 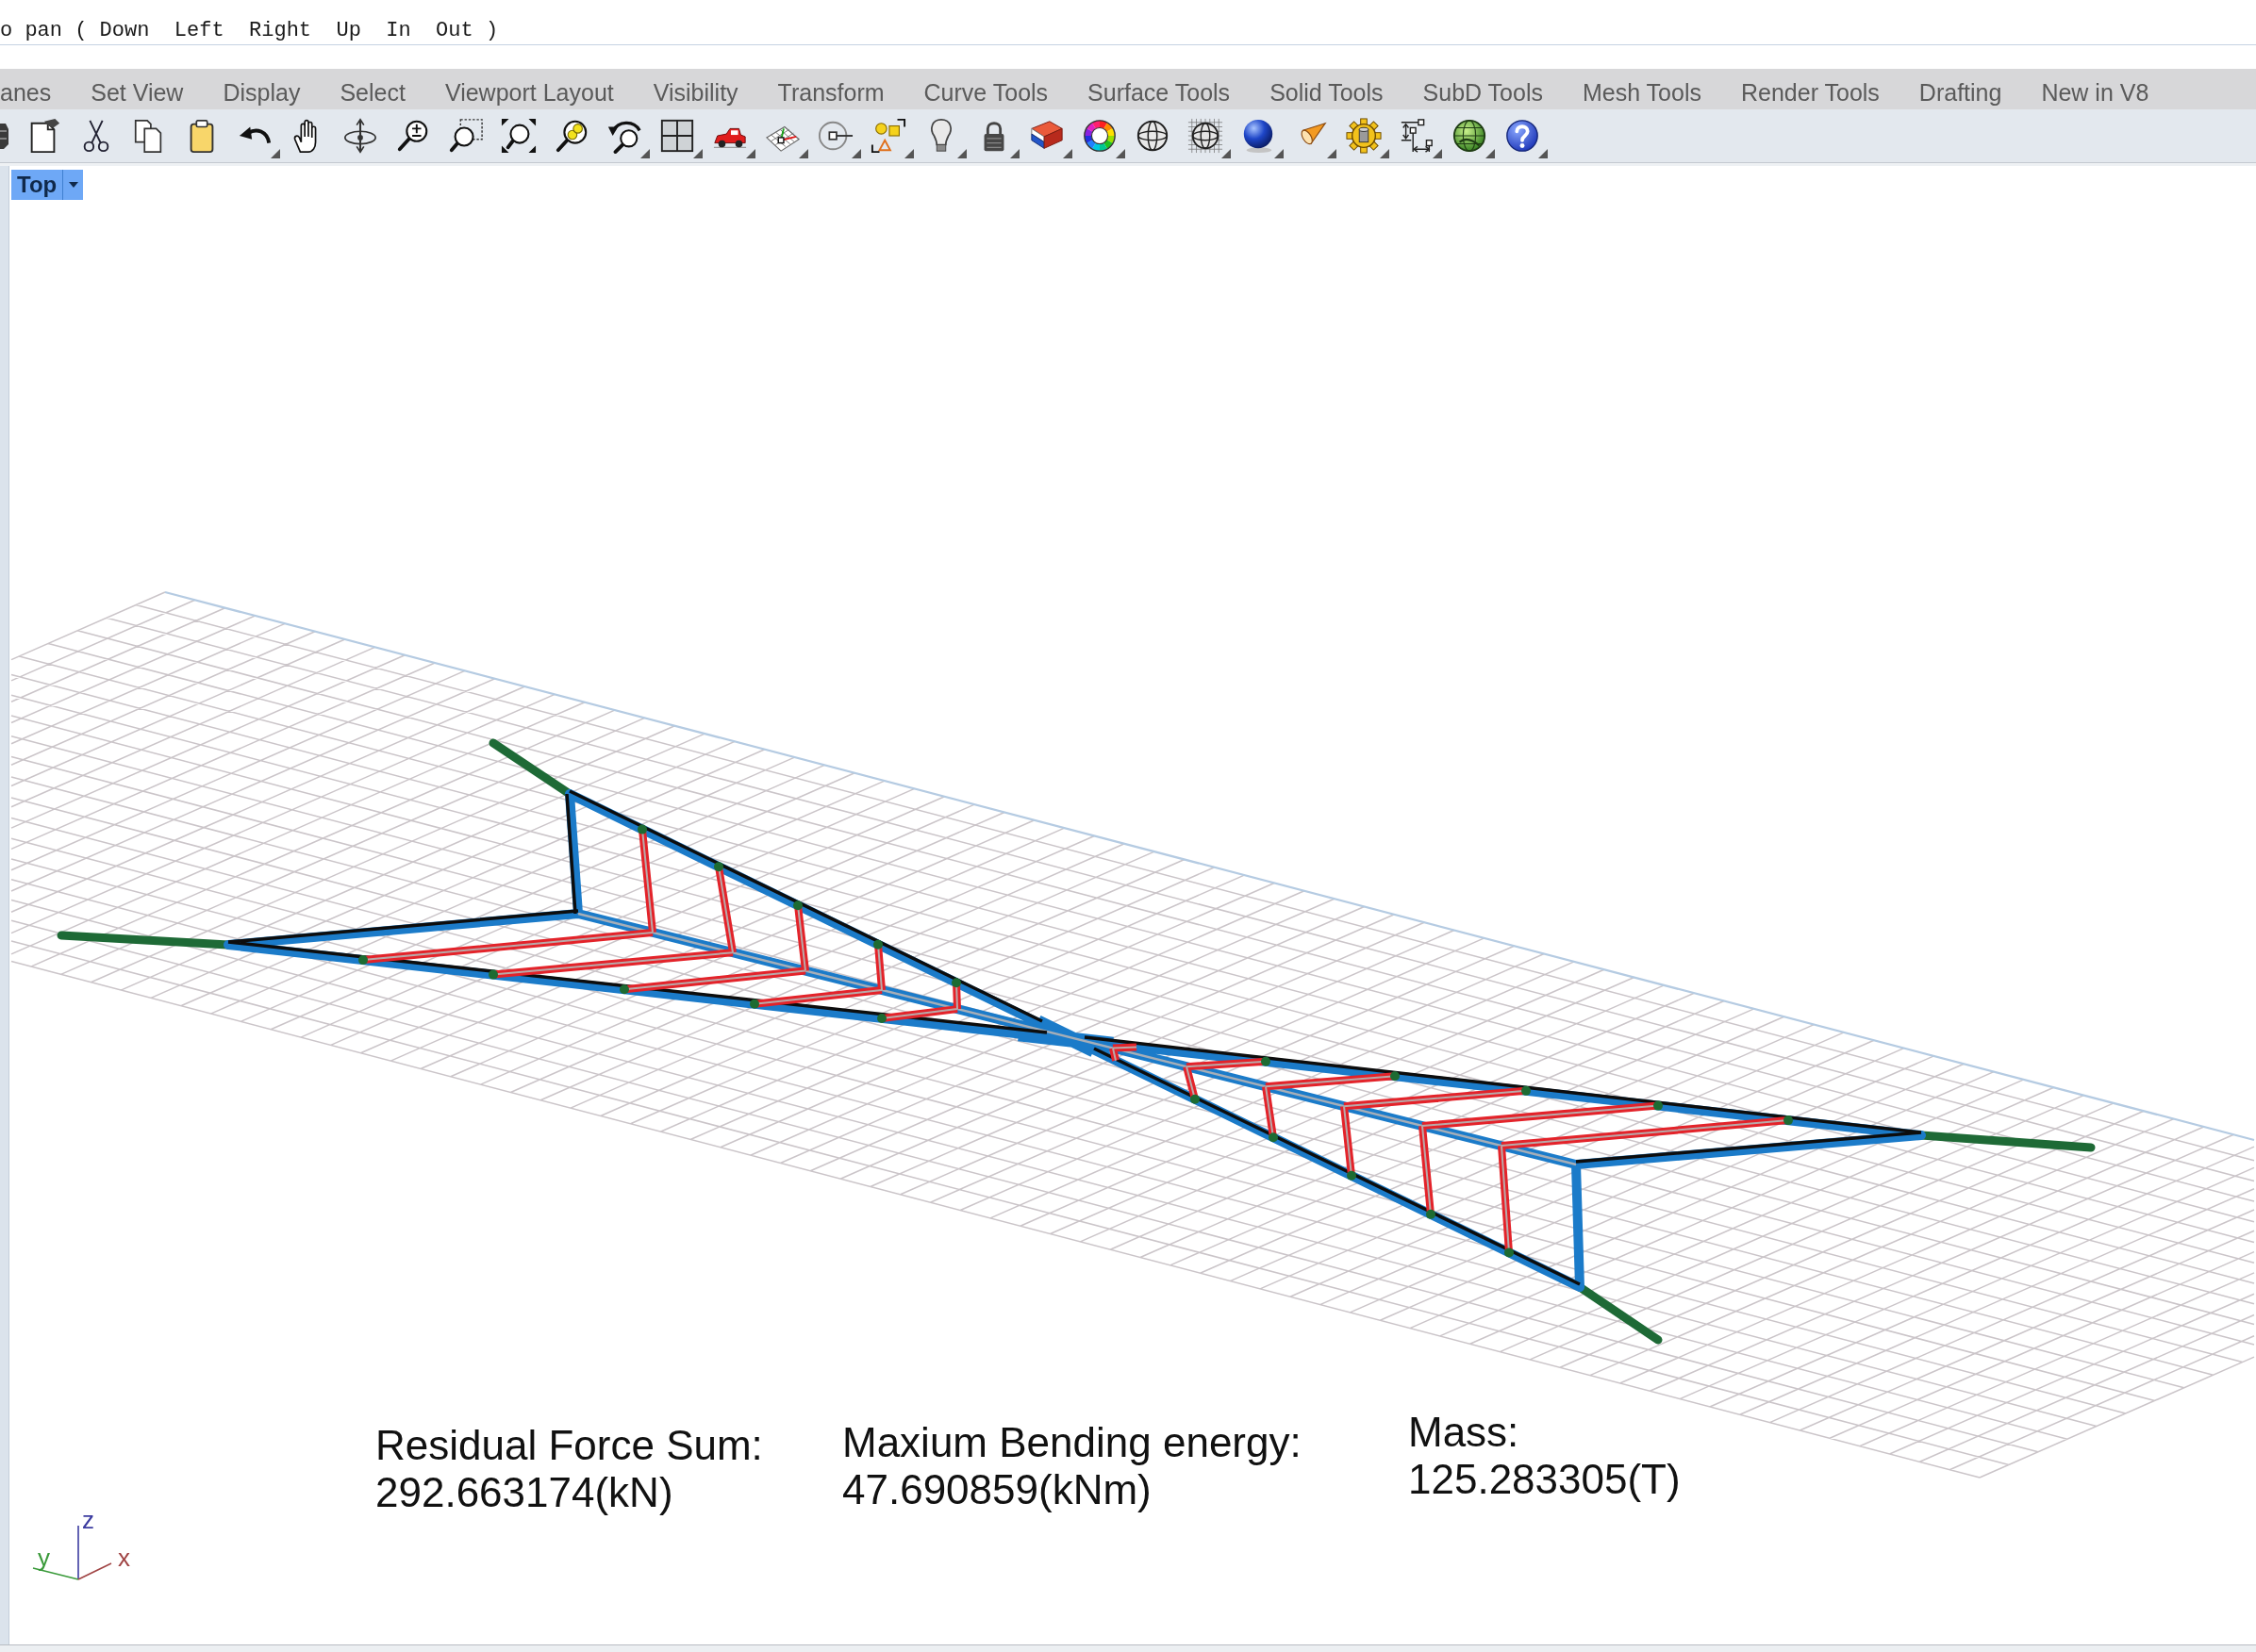 I want to click on readout-label: Mass:, so click(x=1464, y=1432).